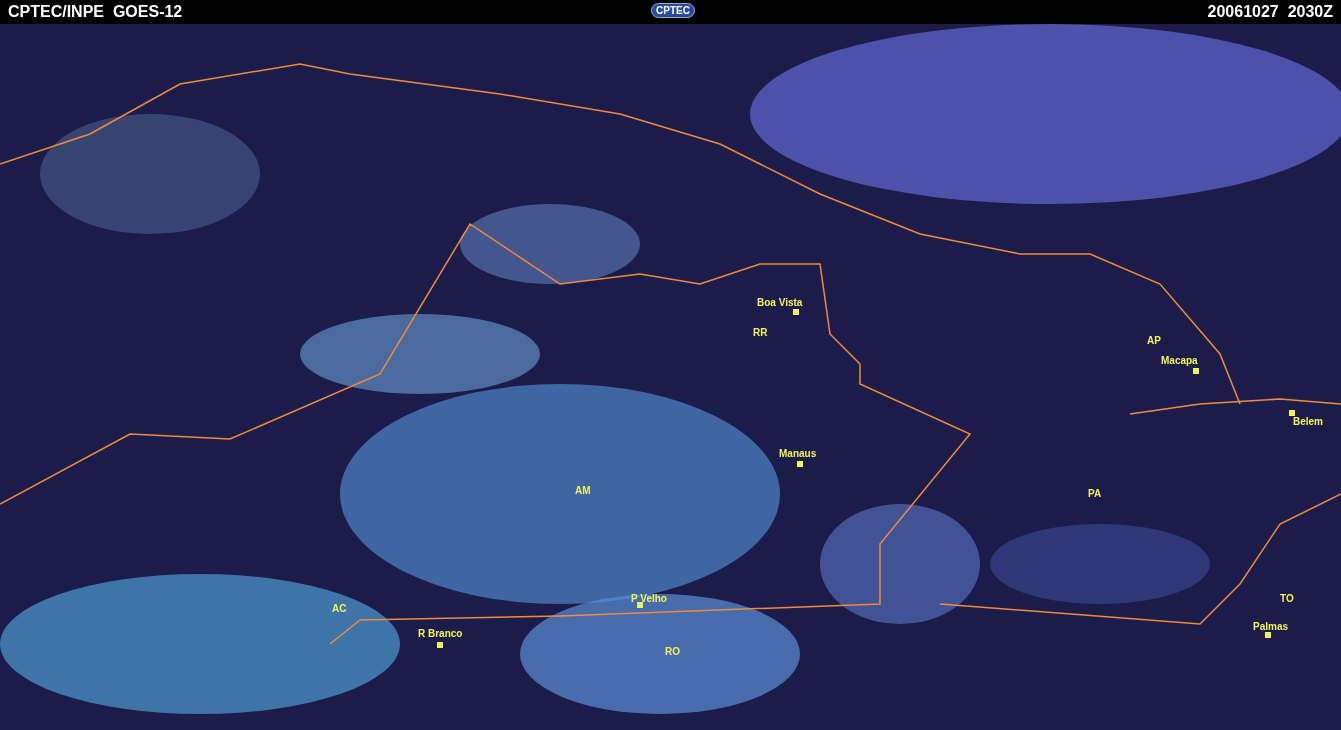 The image size is (1341, 730). What do you see at coordinates (798, 454) in the screenshot?
I see `city-label: Manaus` at bounding box center [798, 454].